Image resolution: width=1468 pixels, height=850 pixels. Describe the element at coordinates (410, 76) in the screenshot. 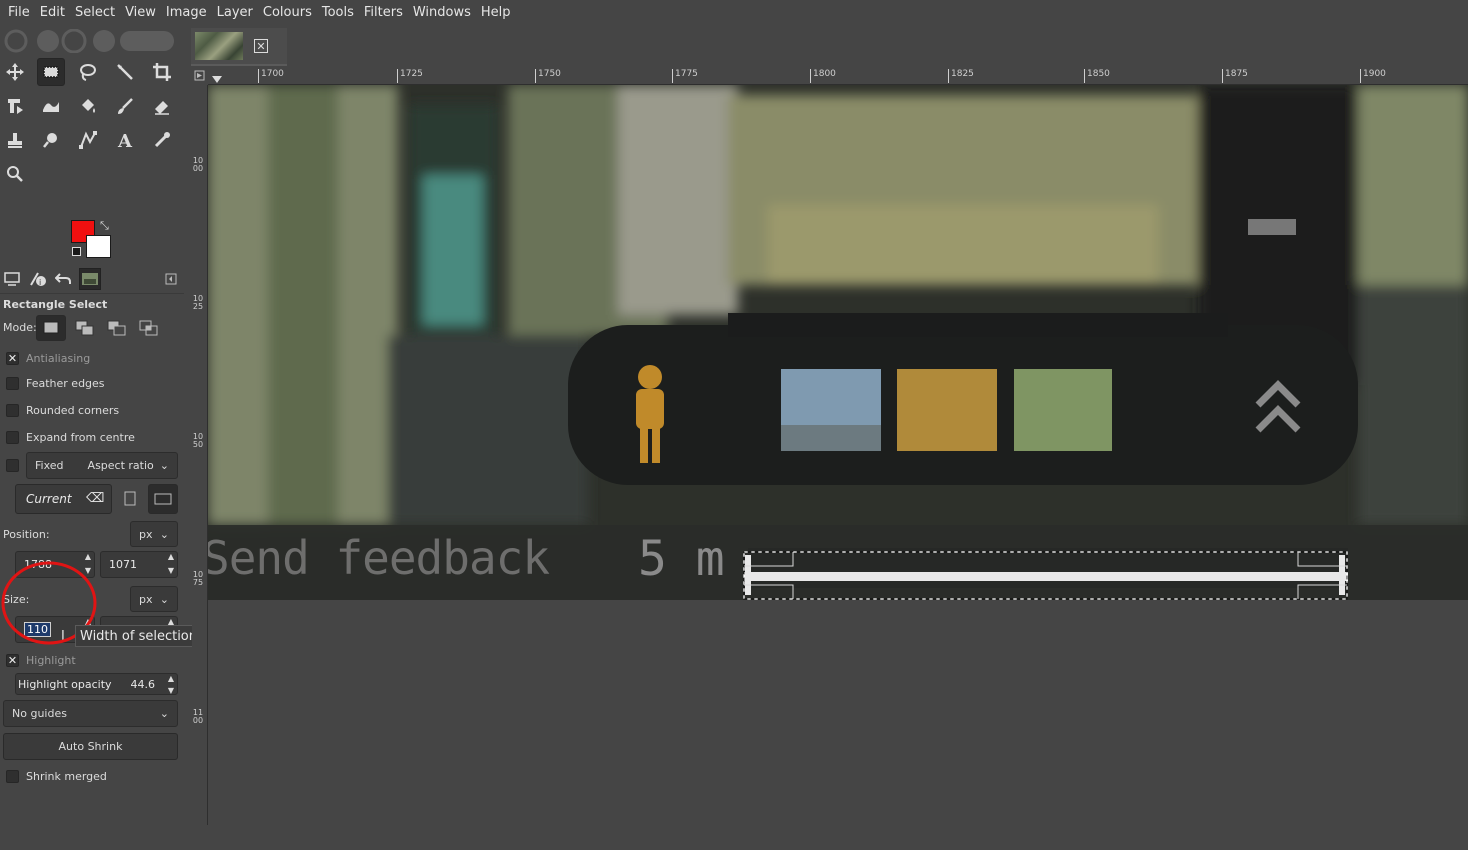

I see `ruler-tick: 1725` at that location.